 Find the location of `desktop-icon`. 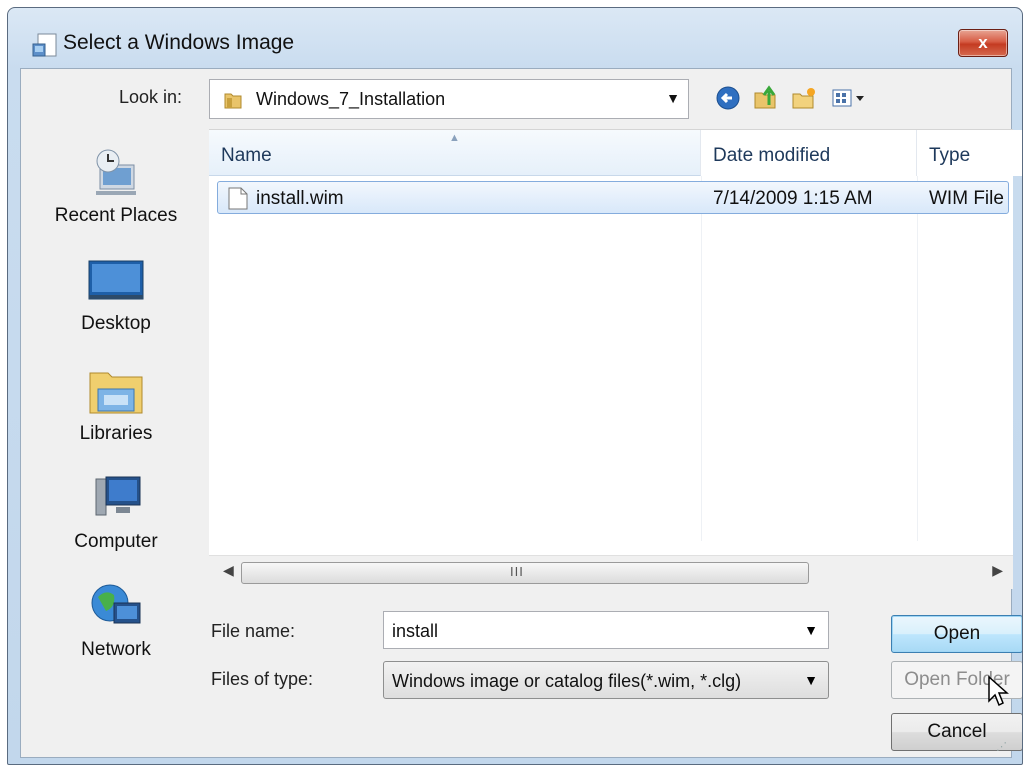

desktop-icon is located at coordinates (116, 280).